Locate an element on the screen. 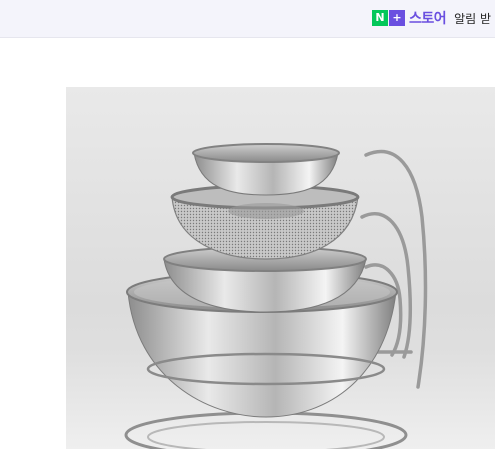  mesh-strainer is located at coordinates (265, 222).